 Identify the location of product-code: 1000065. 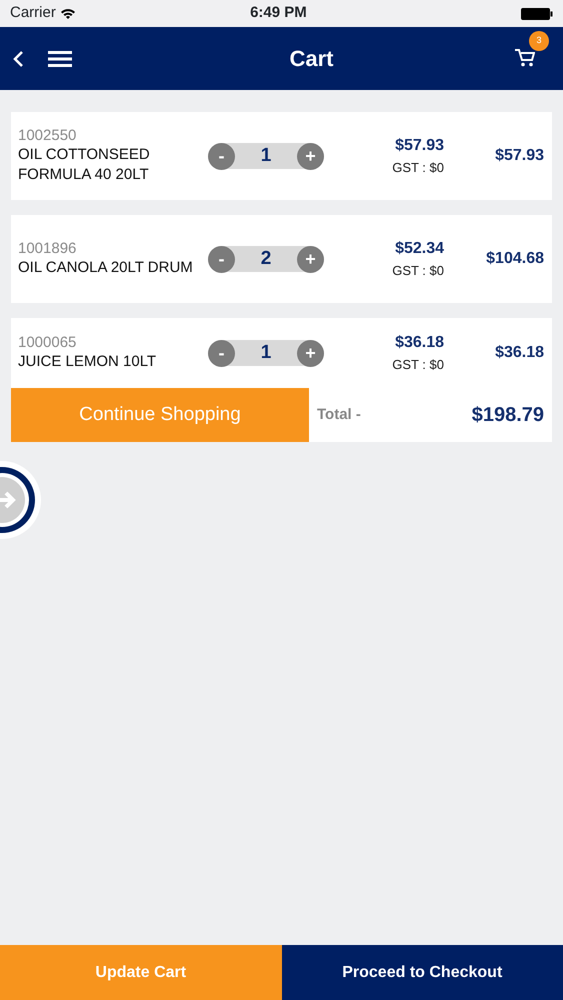
(48, 343).